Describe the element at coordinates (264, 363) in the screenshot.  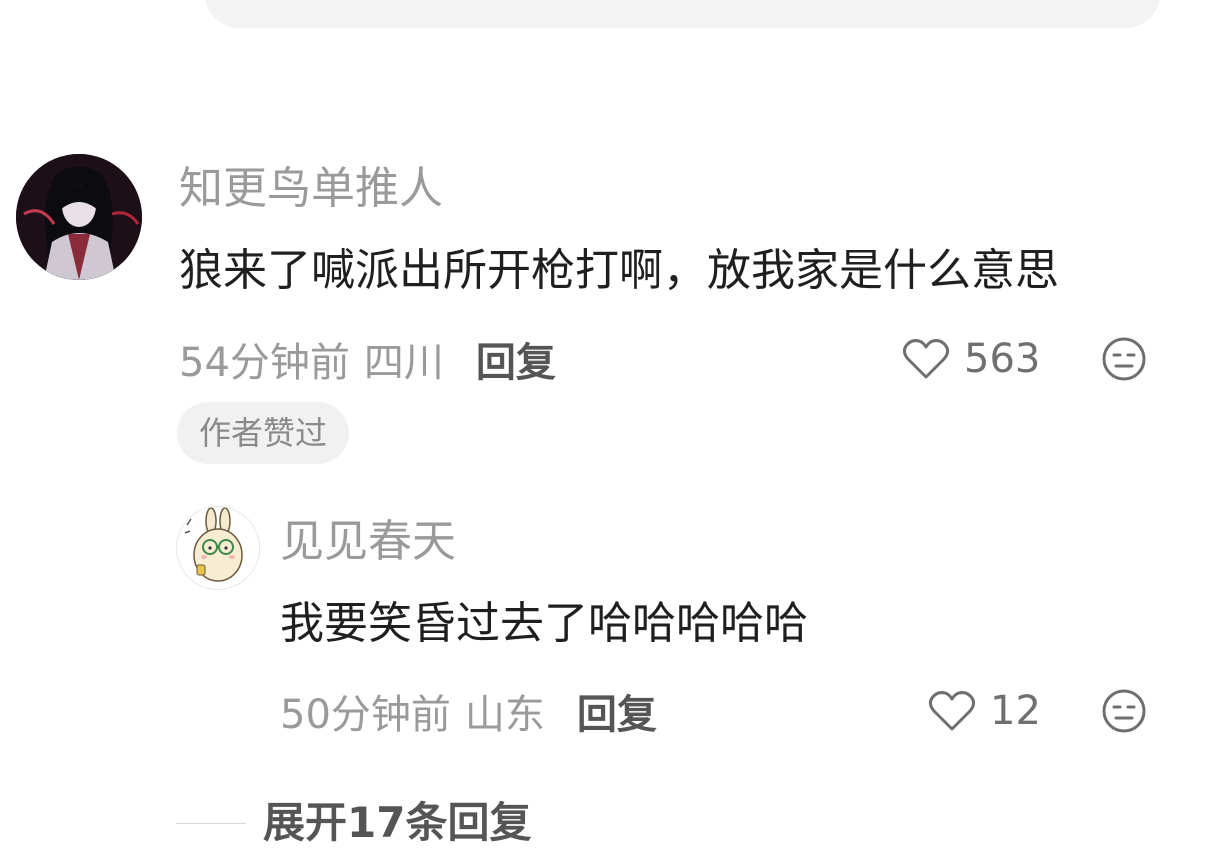
I see `comment-time: 54分钟前` at that location.